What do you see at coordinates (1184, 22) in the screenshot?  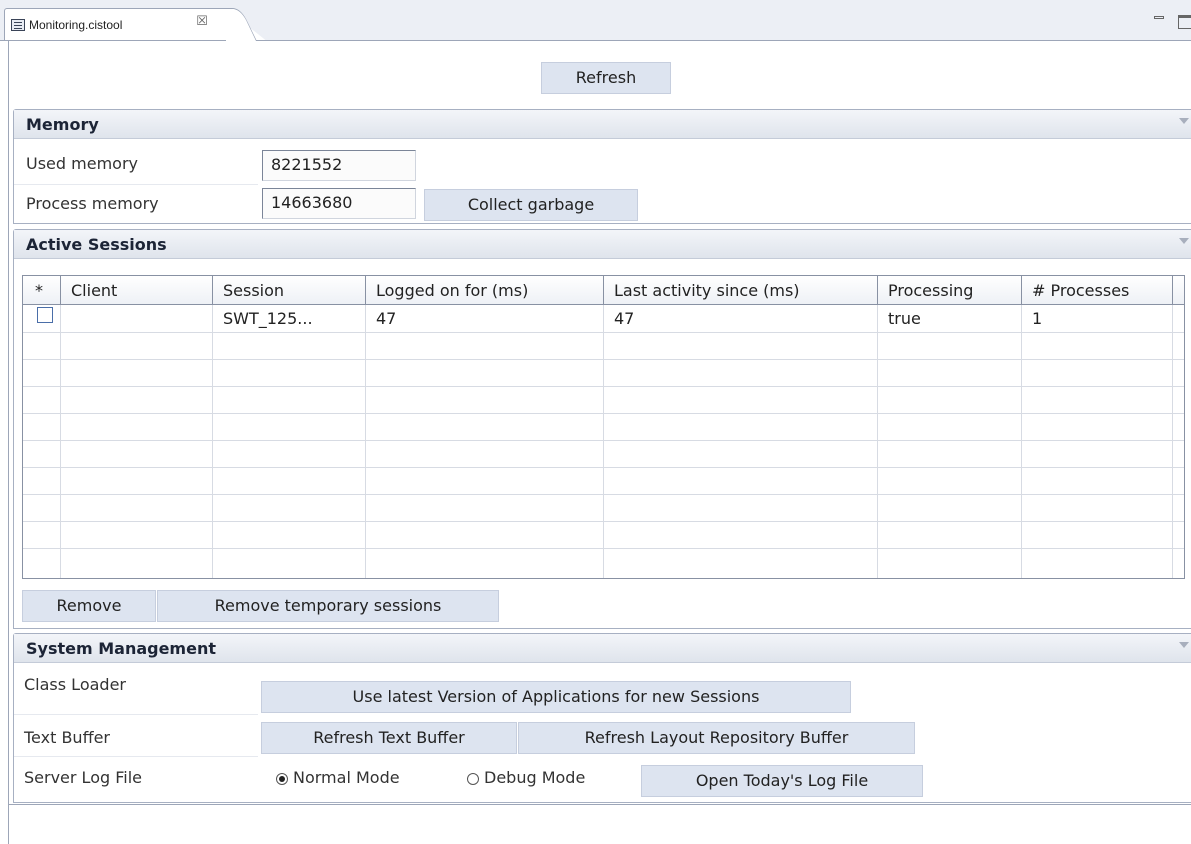 I see `maximize-icon` at bounding box center [1184, 22].